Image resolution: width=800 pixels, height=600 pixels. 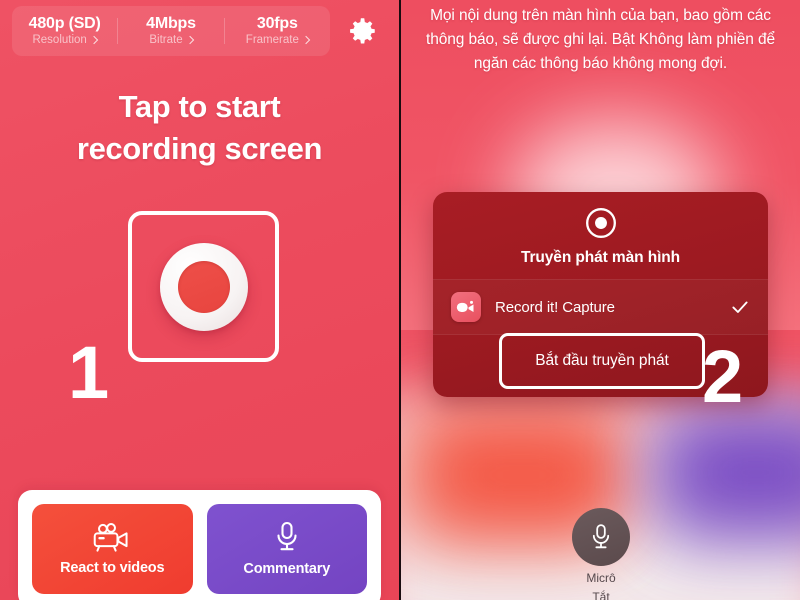 I want to click on record-it-capture-app-icon, so click(x=466, y=307).